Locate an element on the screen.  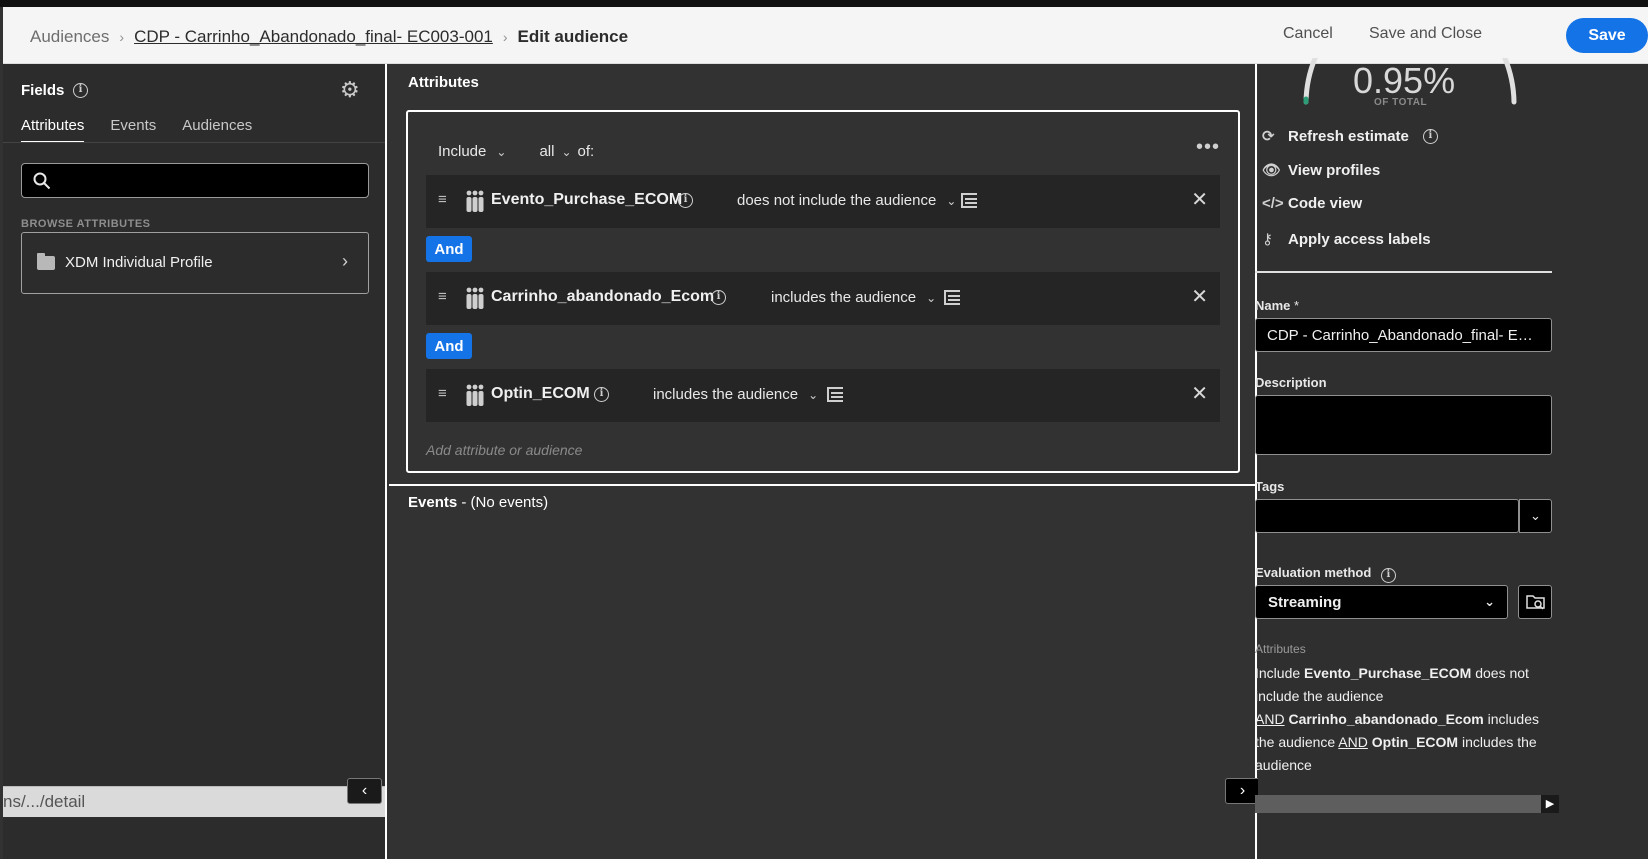
fields-title: Fields is located at coordinates (43, 90).